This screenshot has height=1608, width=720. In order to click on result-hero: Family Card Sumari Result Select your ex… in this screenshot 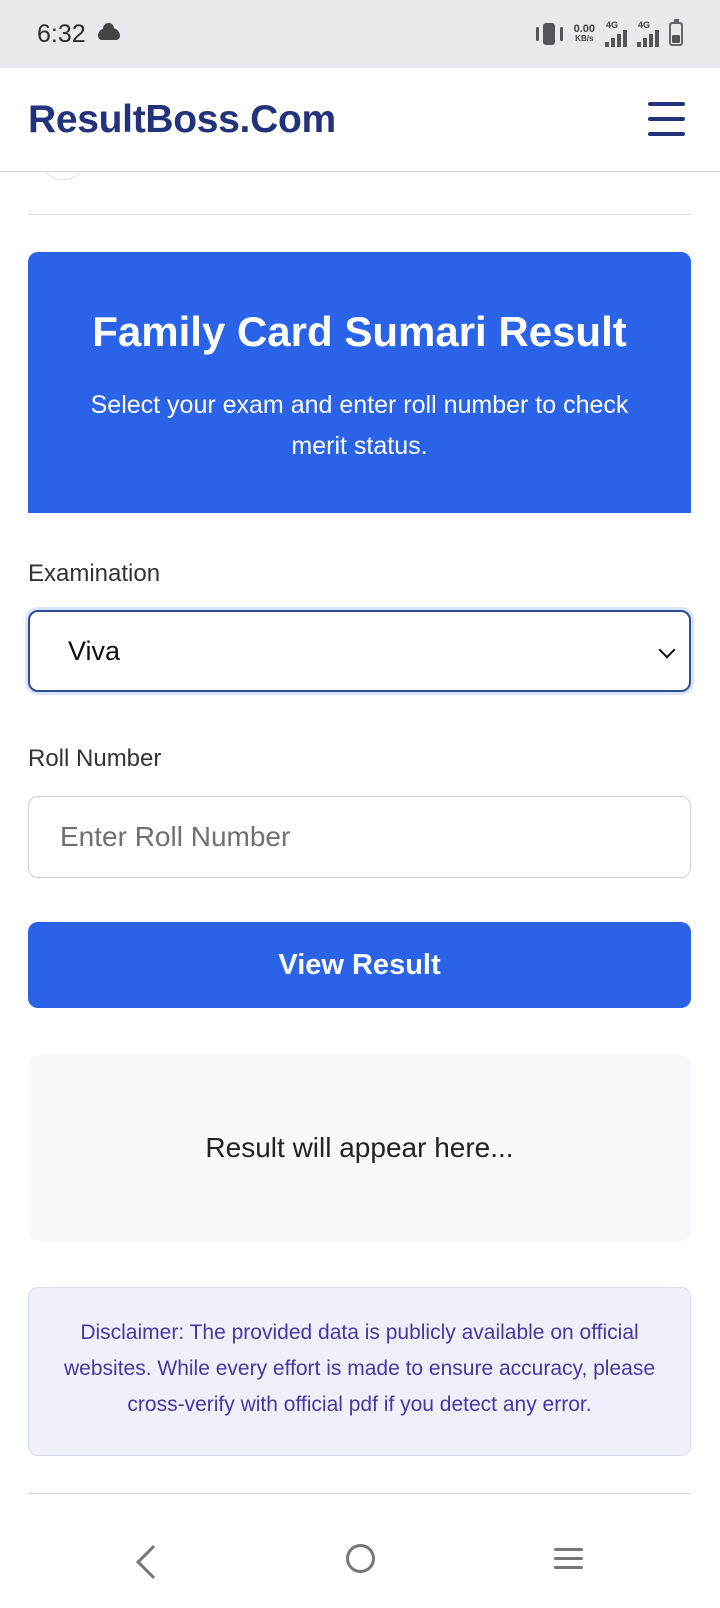, I will do `click(359, 382)`.